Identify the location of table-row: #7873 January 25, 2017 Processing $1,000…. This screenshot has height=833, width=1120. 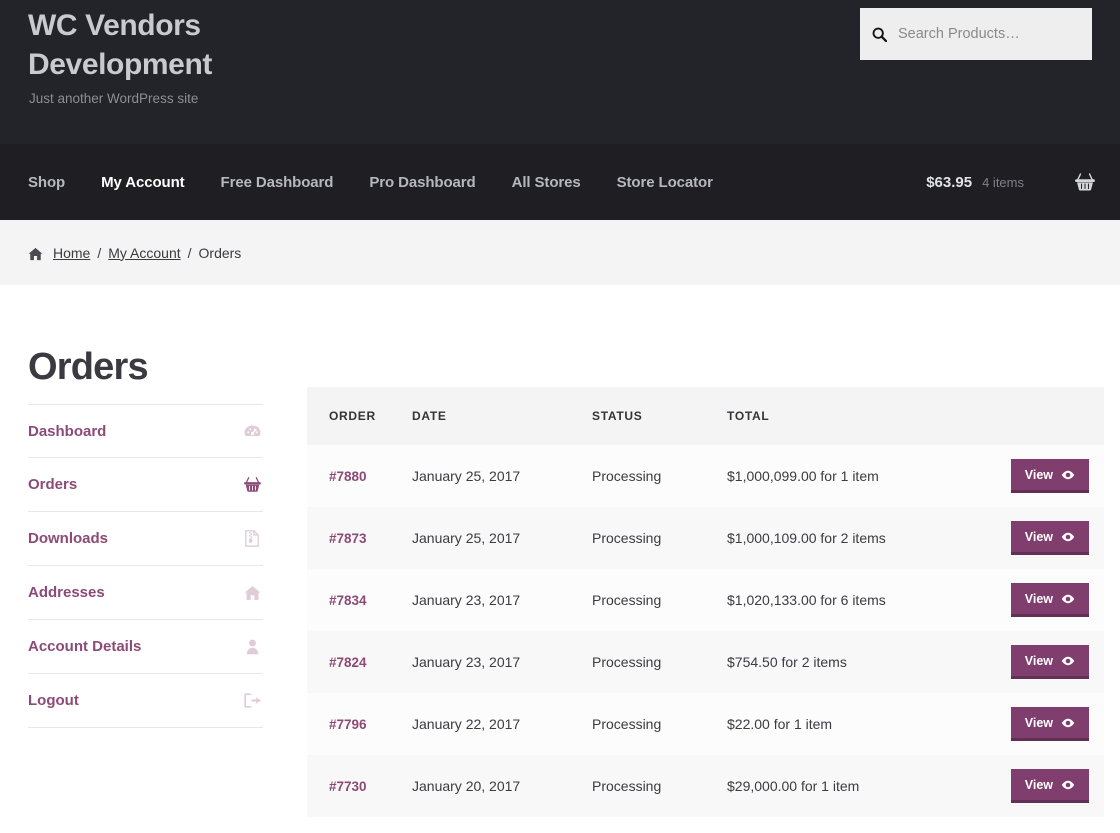
(705, 538).